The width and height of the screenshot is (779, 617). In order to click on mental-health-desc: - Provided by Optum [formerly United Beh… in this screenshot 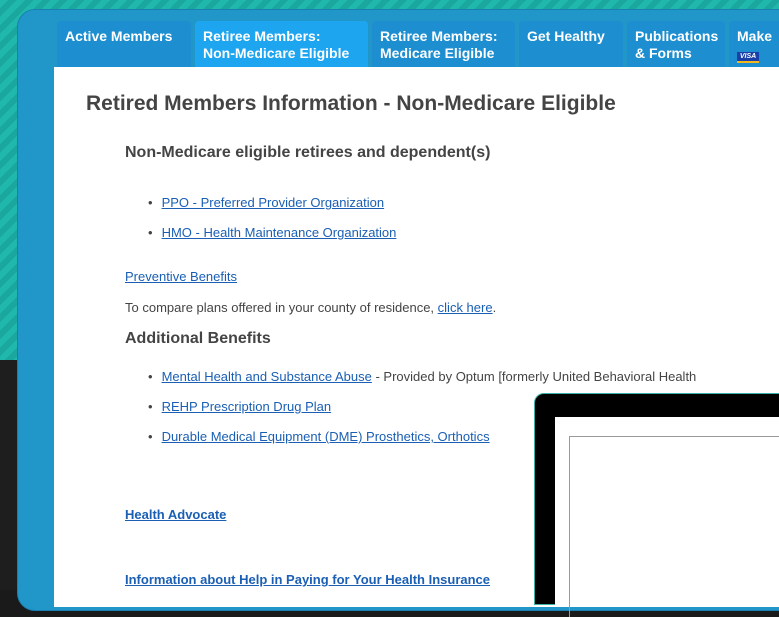, I will do `click(534, 376)`.